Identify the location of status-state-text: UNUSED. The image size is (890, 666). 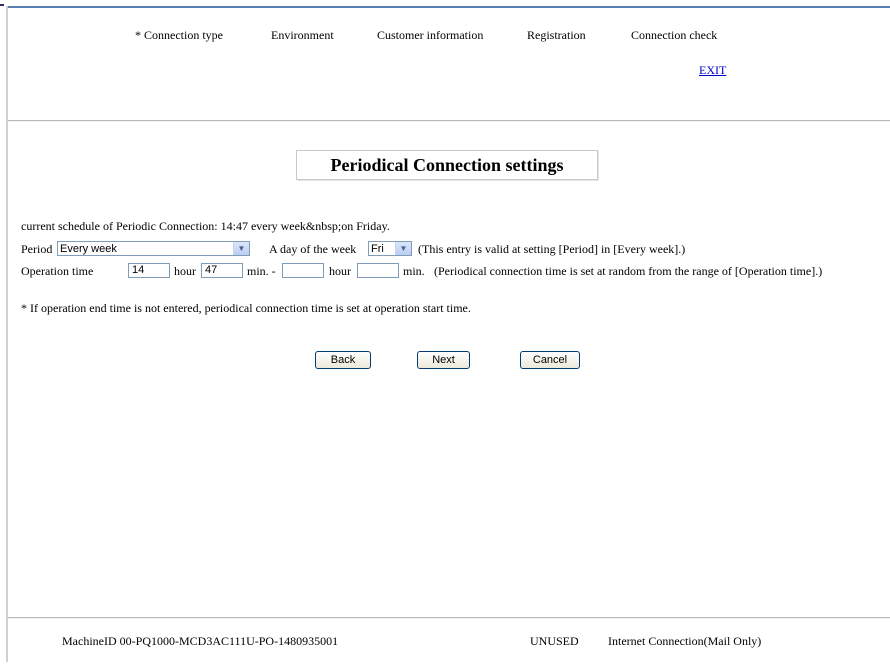
(554, 641).